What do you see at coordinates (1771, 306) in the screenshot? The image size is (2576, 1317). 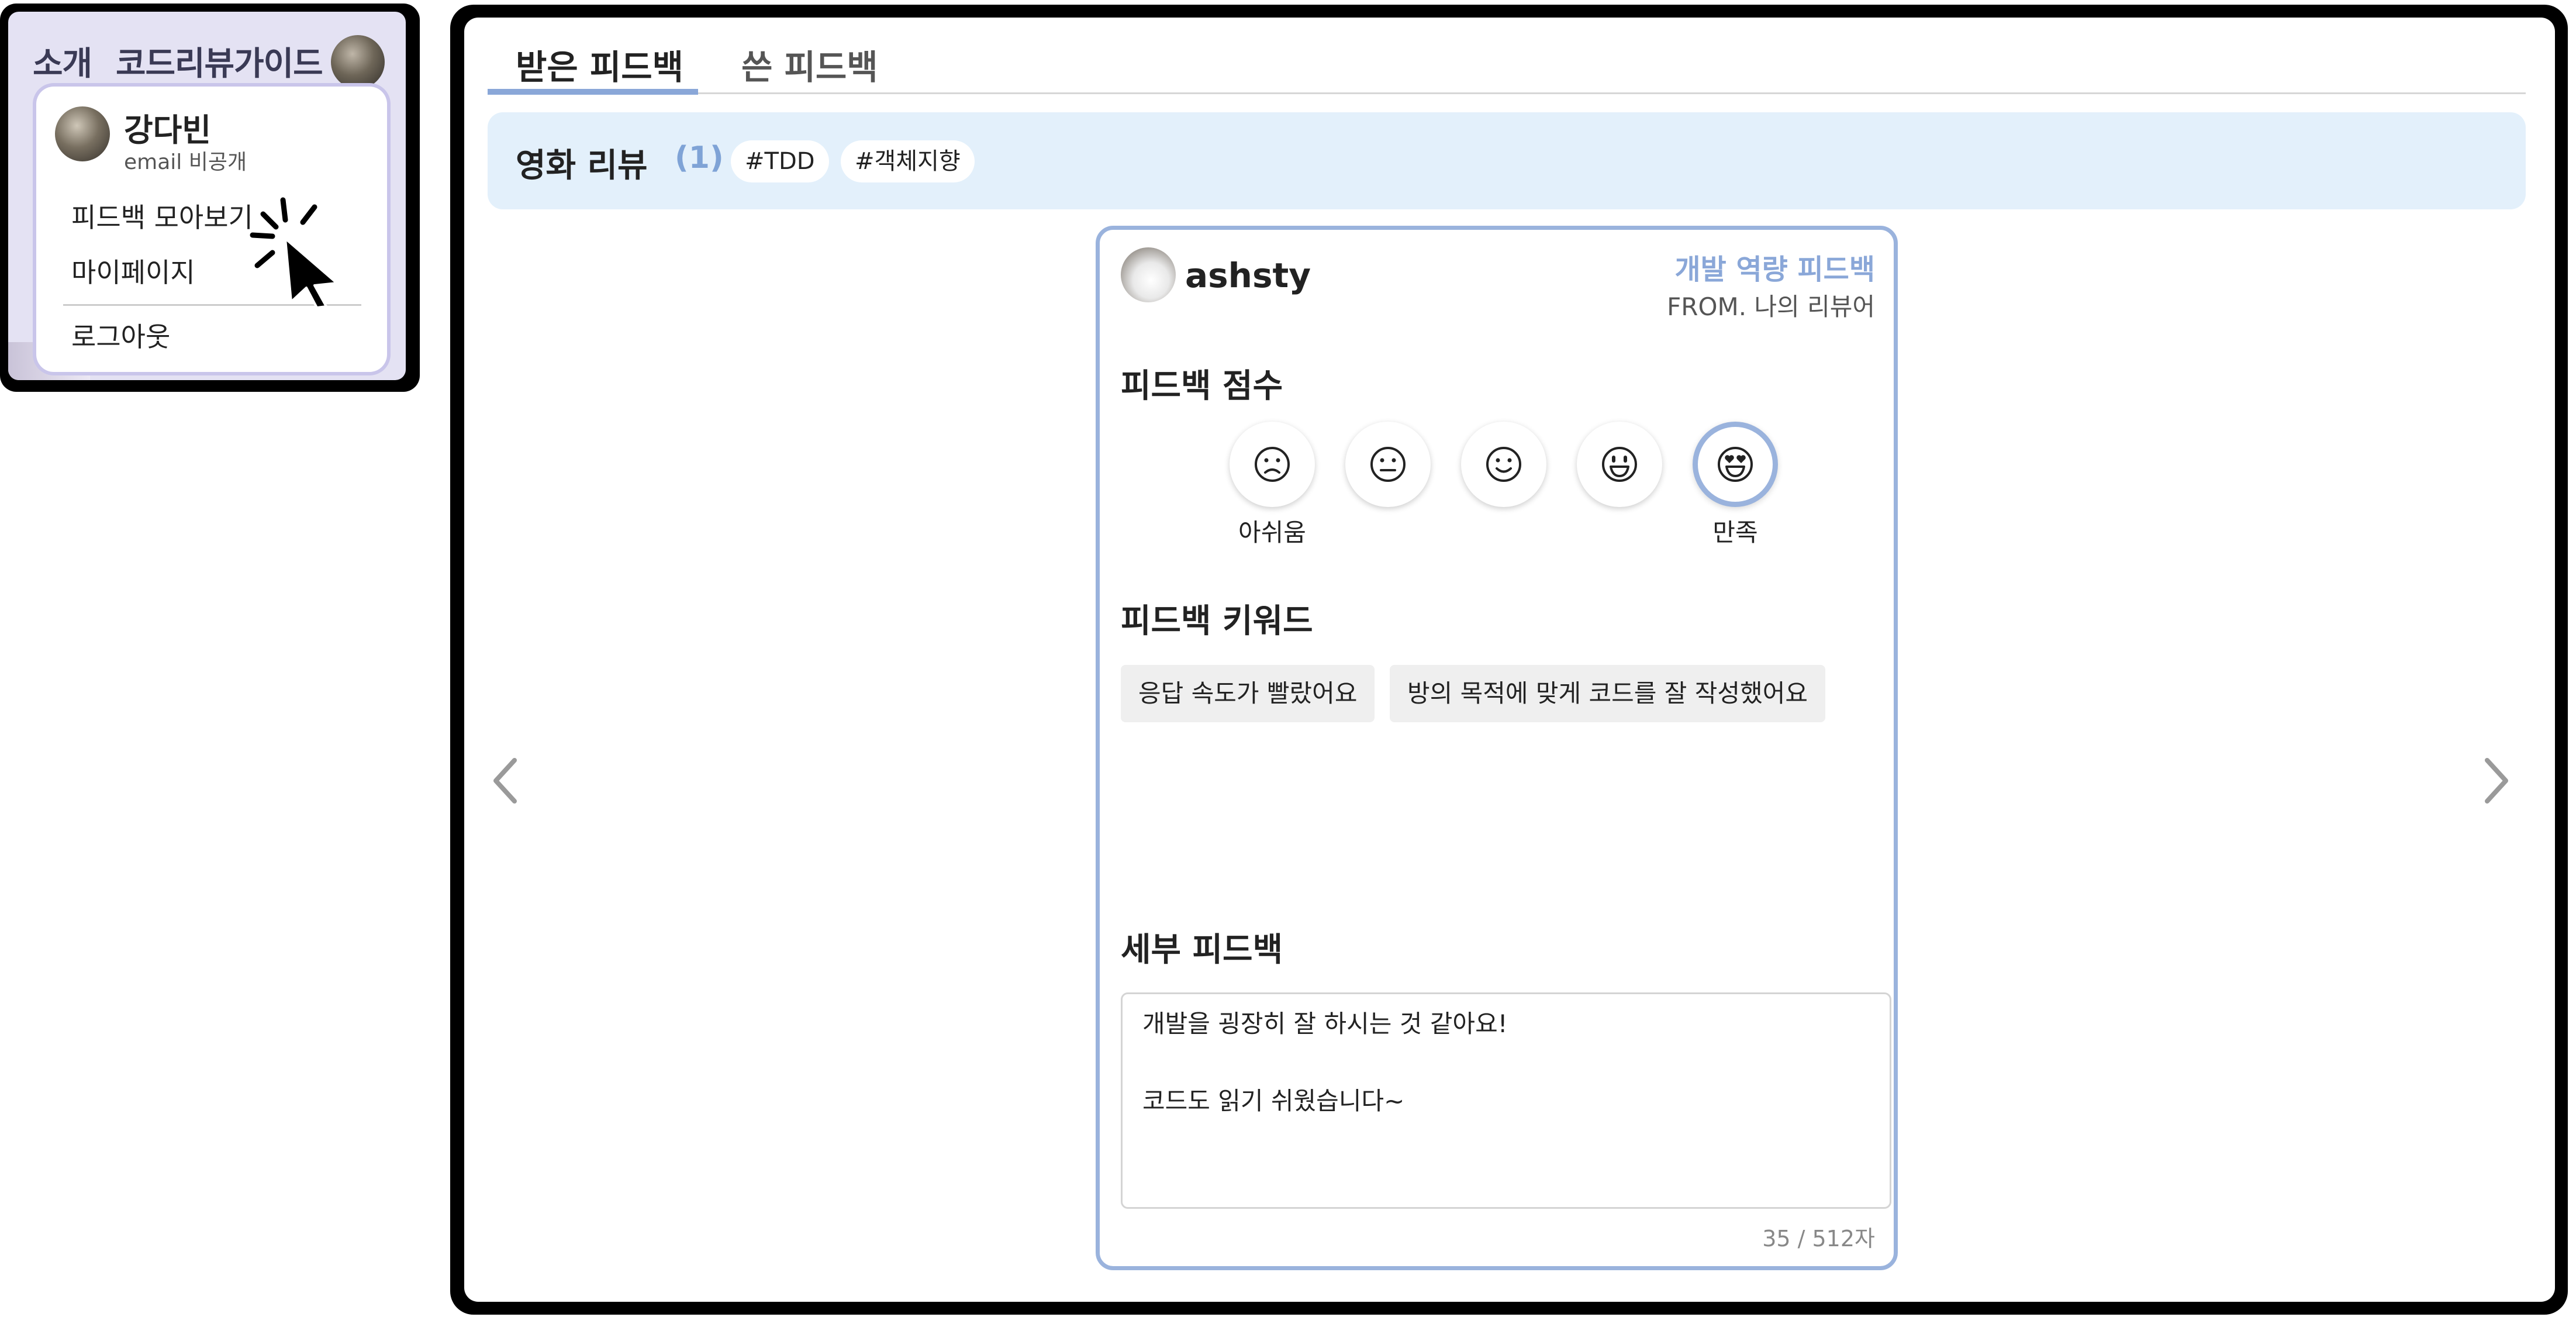 I see `feedback-from: FROM. 나의 리뷰어` at bounding box center [1771, 306].